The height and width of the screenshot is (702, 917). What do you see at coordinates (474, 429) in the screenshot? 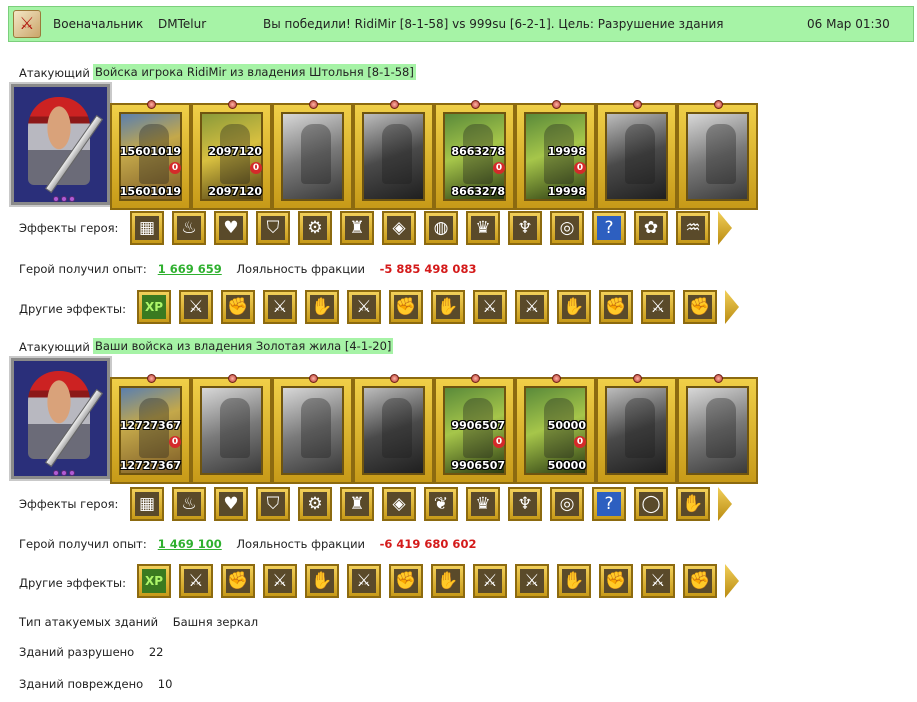
I see `troop-slot: 9906507 0 9906507` at bounding box center [474, 429].